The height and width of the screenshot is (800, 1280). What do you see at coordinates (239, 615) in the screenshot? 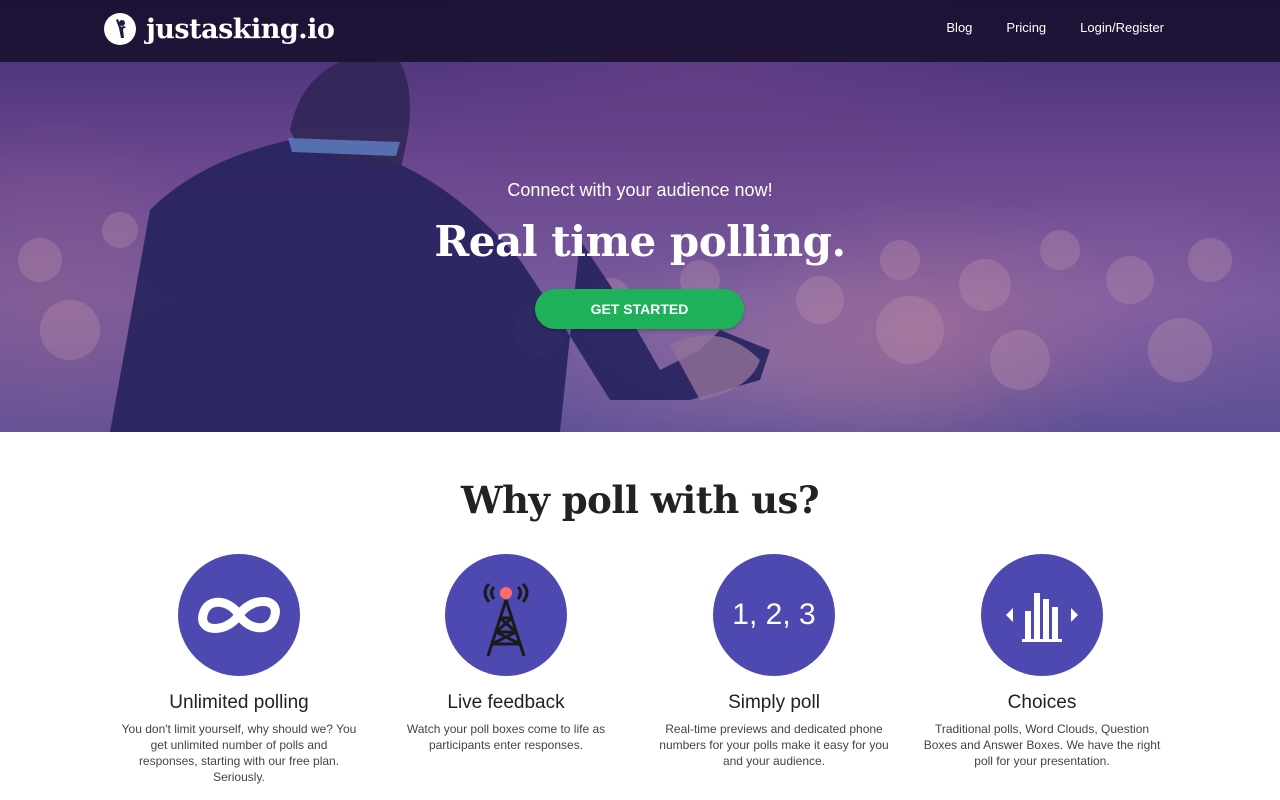
I see `infinity-icon` at bounding box center [239, 615].